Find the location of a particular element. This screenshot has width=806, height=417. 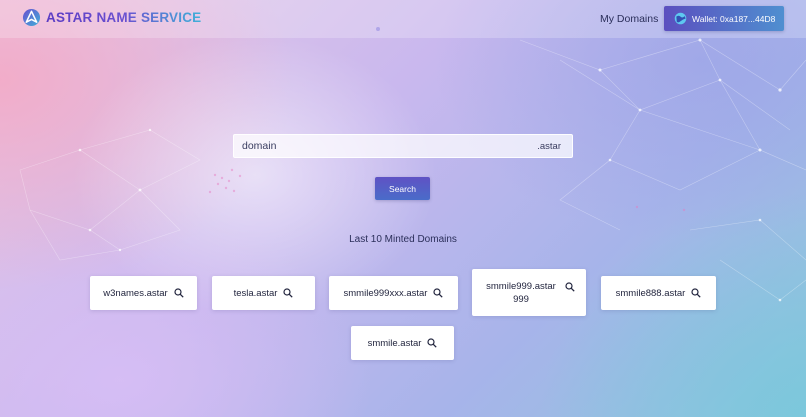

domain-card-smmile888: smmile888.astar is located at coordinates (658, 293).